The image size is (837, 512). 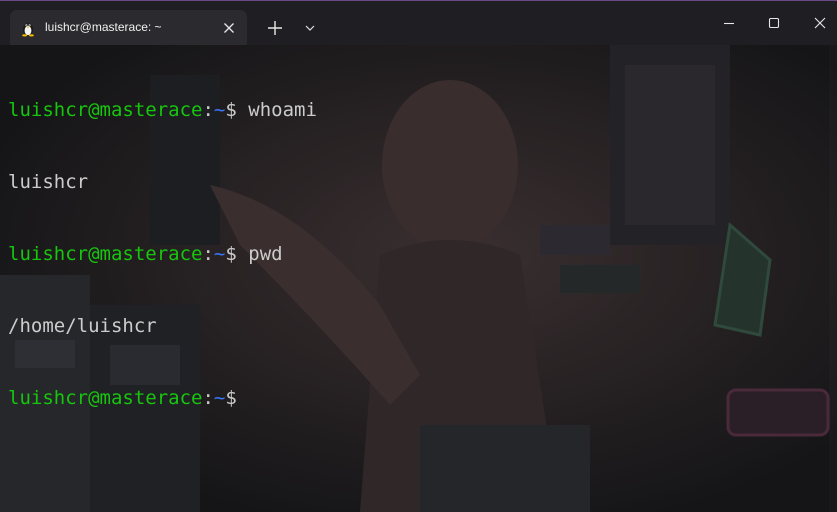 What do you see at coordinates (103, 27) in the screenshot?
I see `tab-title: luishcr@masterace: ~` at bounding box center [103, 27].